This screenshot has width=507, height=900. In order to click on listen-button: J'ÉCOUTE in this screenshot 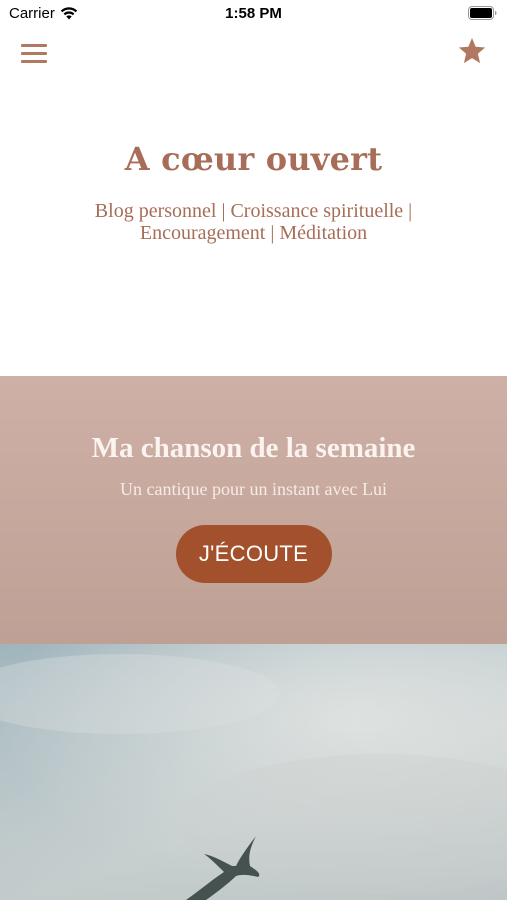, I will do `click(253, 554)`.